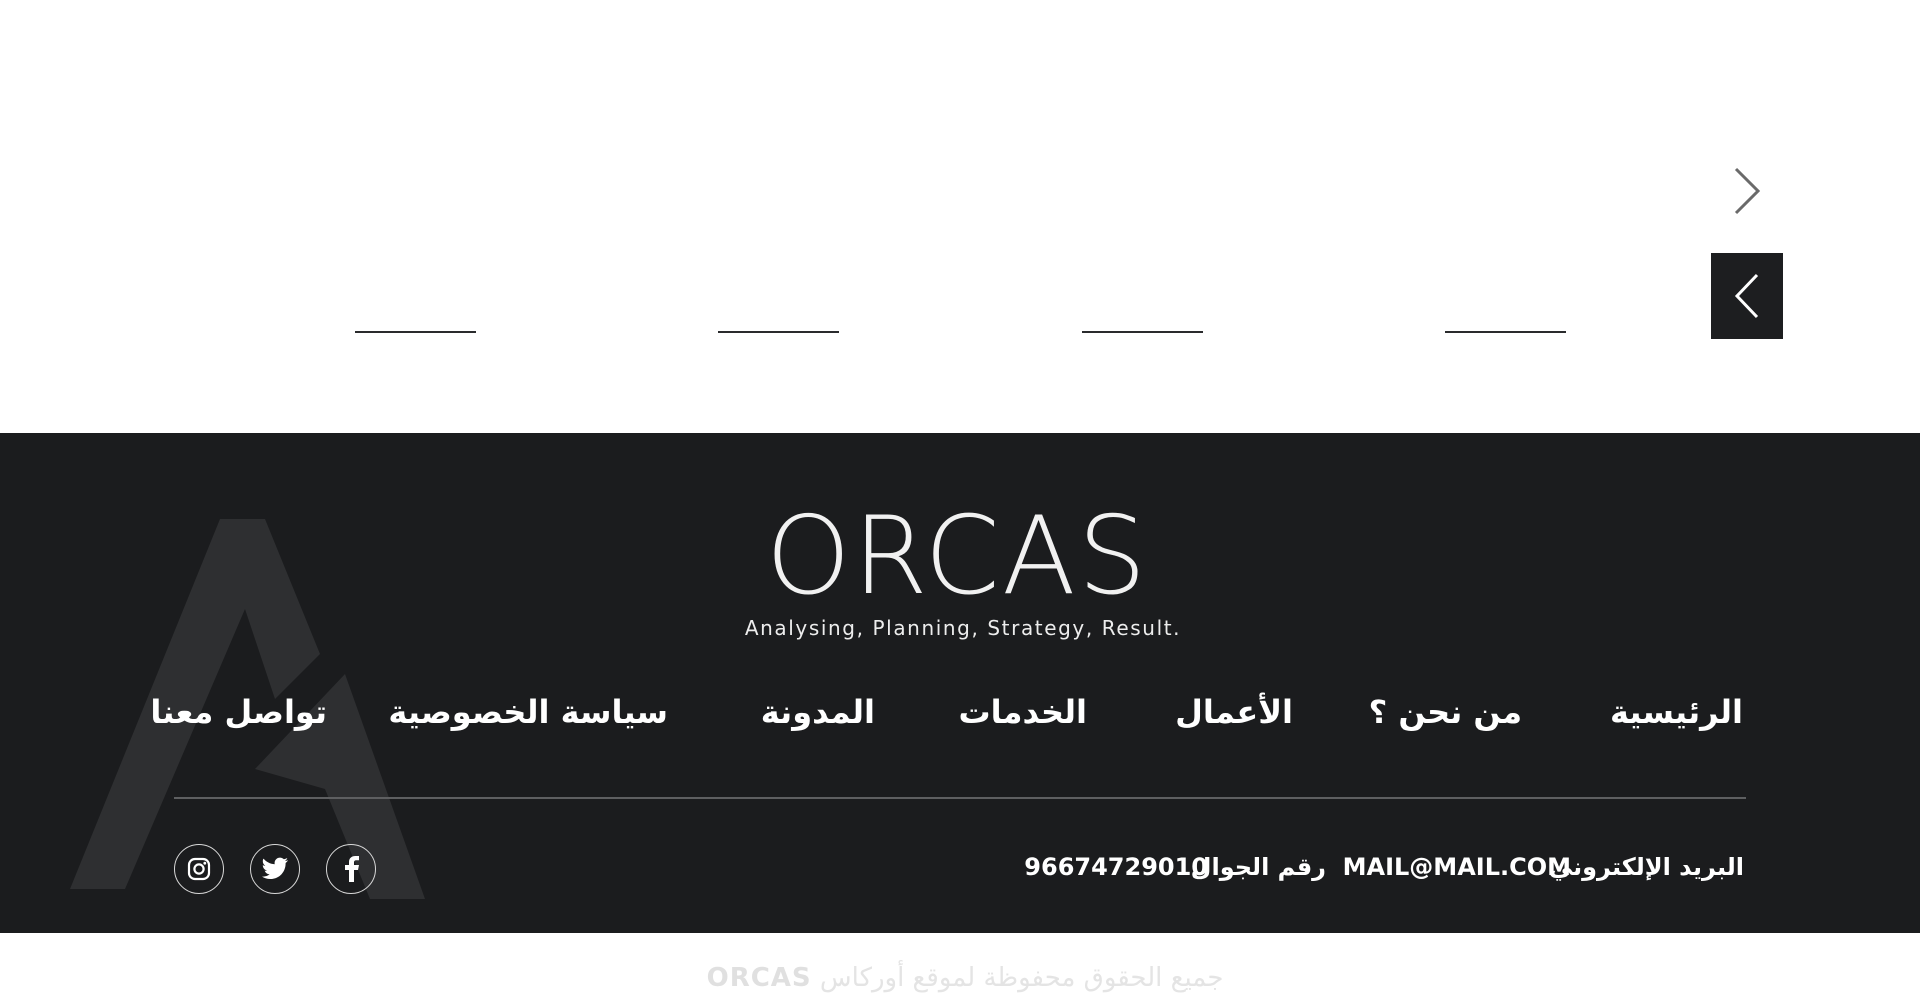  I want to click on phone-label: رقم الجوال, so click(1258, 867).